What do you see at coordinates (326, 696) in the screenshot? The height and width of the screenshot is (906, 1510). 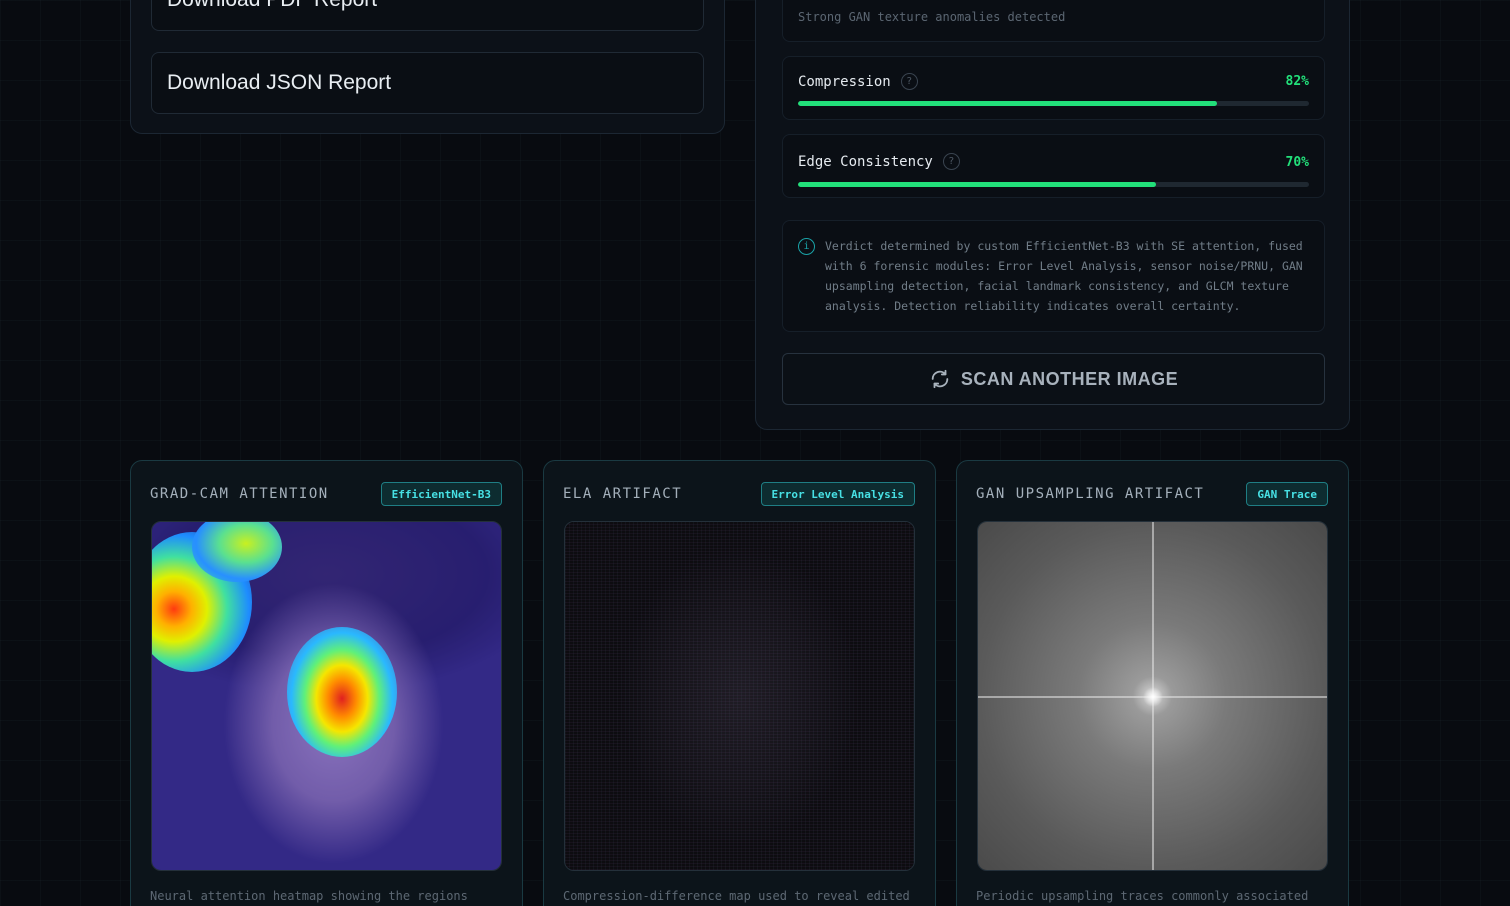 I see `gradcam-heatmap-image` at bounding box center [326, 696].